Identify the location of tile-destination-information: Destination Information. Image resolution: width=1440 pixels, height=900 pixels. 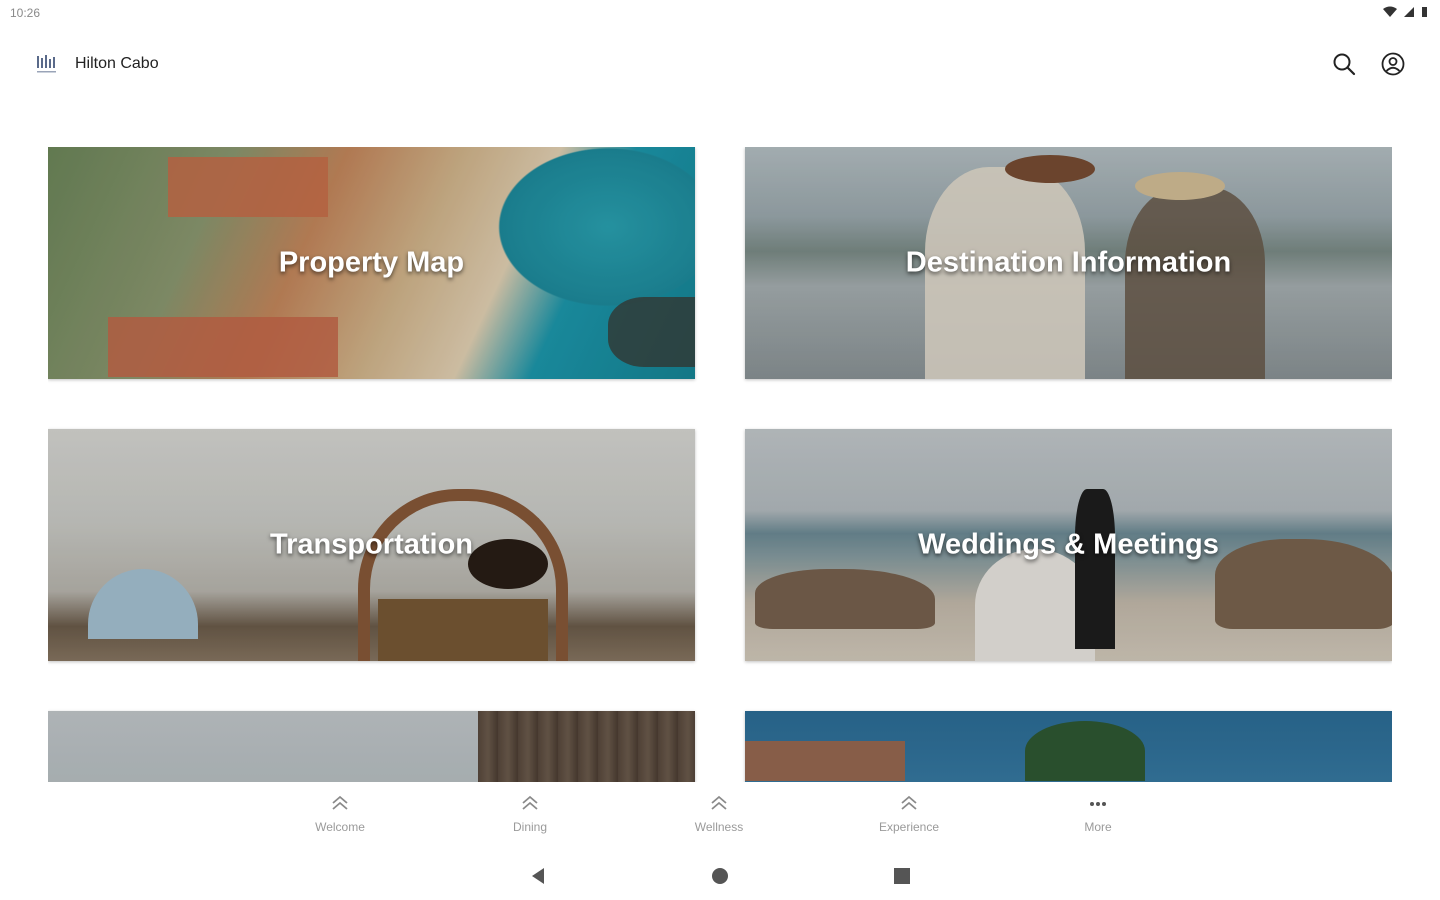
(1068, 263).